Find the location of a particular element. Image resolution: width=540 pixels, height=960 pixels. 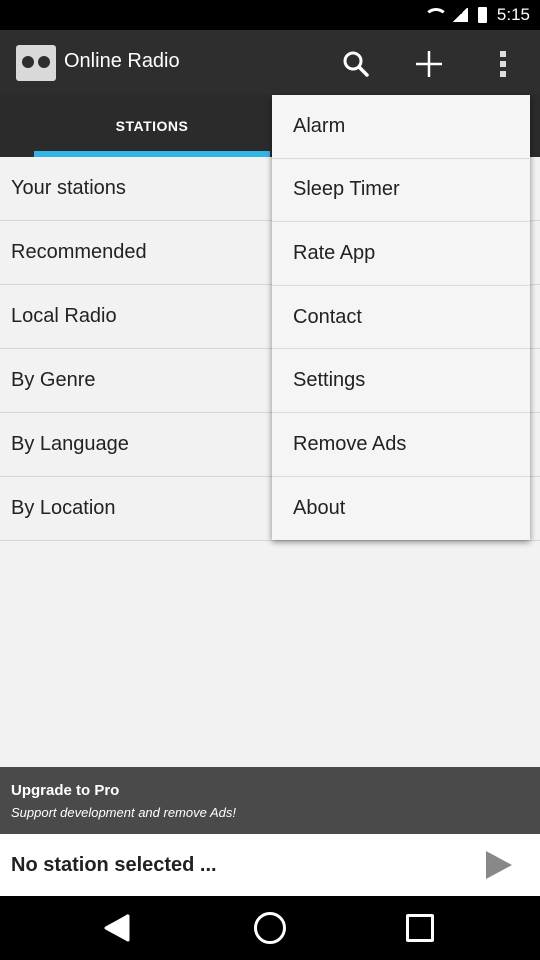

search-icon is located at coordinates (356, 64).